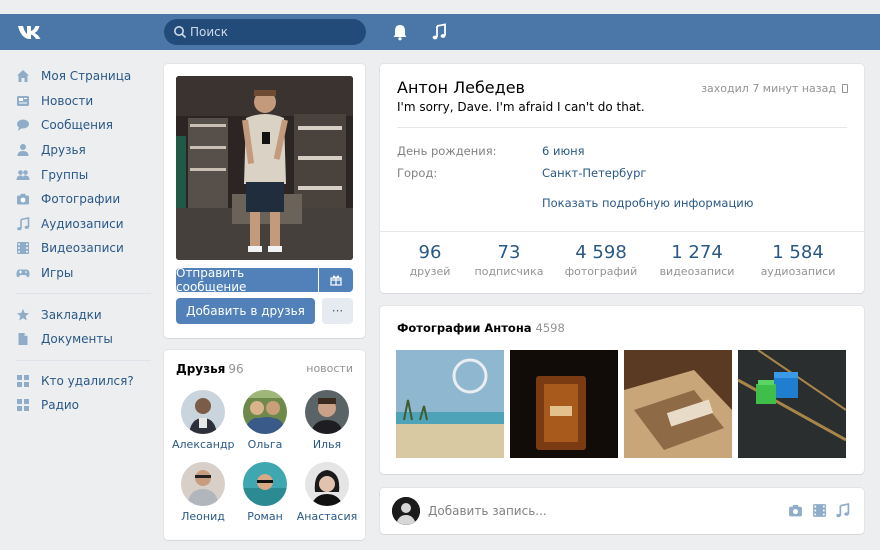  Describe the element at coordinates (265, 516) in the screenshot. I see `friend-name: Роман` at that location.